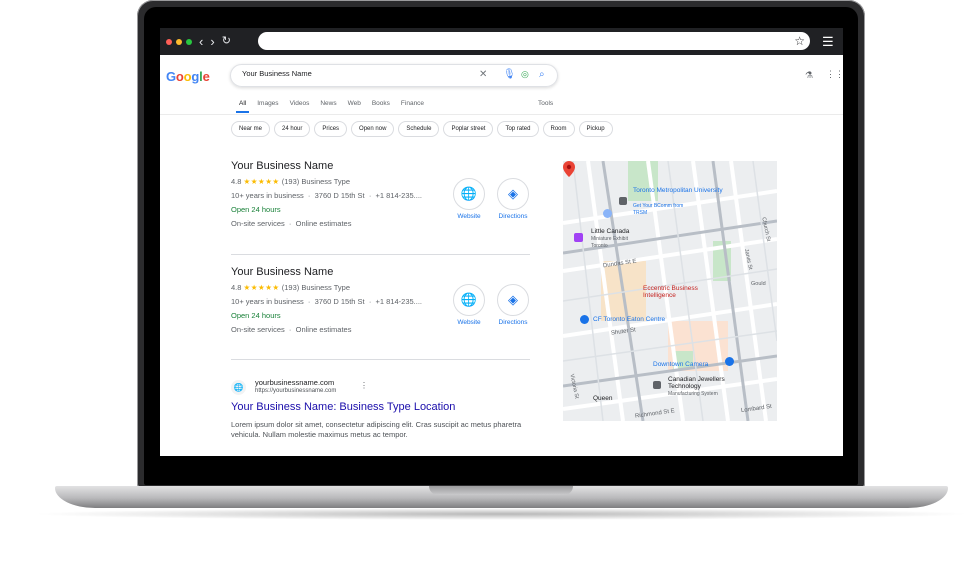  What do you see at coordinates (169, 41) in the screenshot?
I see `close-window-dot` at bounding box center [169, 41].